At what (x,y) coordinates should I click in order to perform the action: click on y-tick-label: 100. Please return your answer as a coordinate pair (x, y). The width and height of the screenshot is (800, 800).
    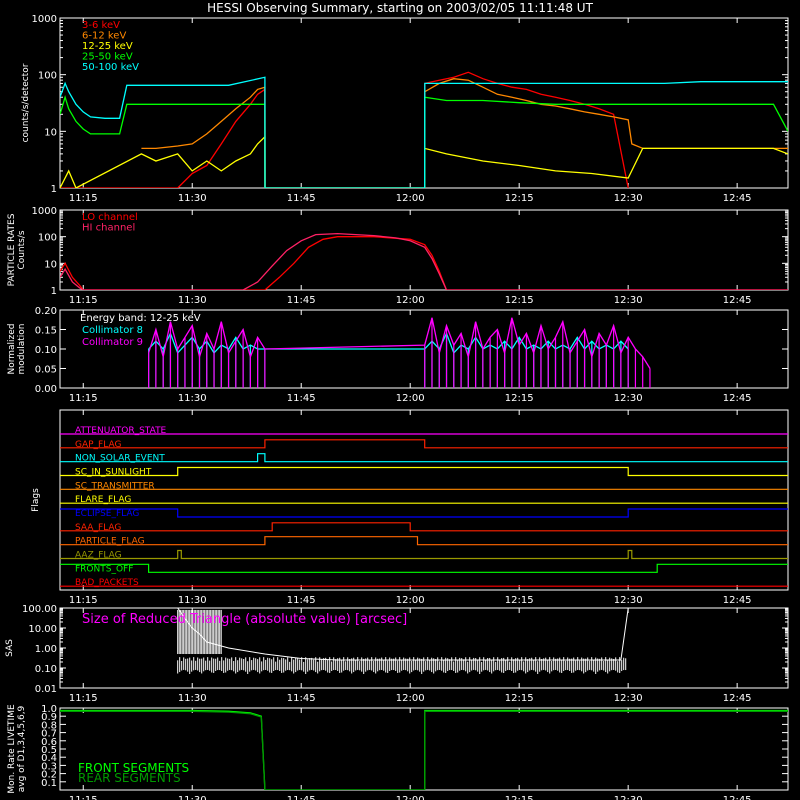
    Looking at the image, I should click on (47, 76).